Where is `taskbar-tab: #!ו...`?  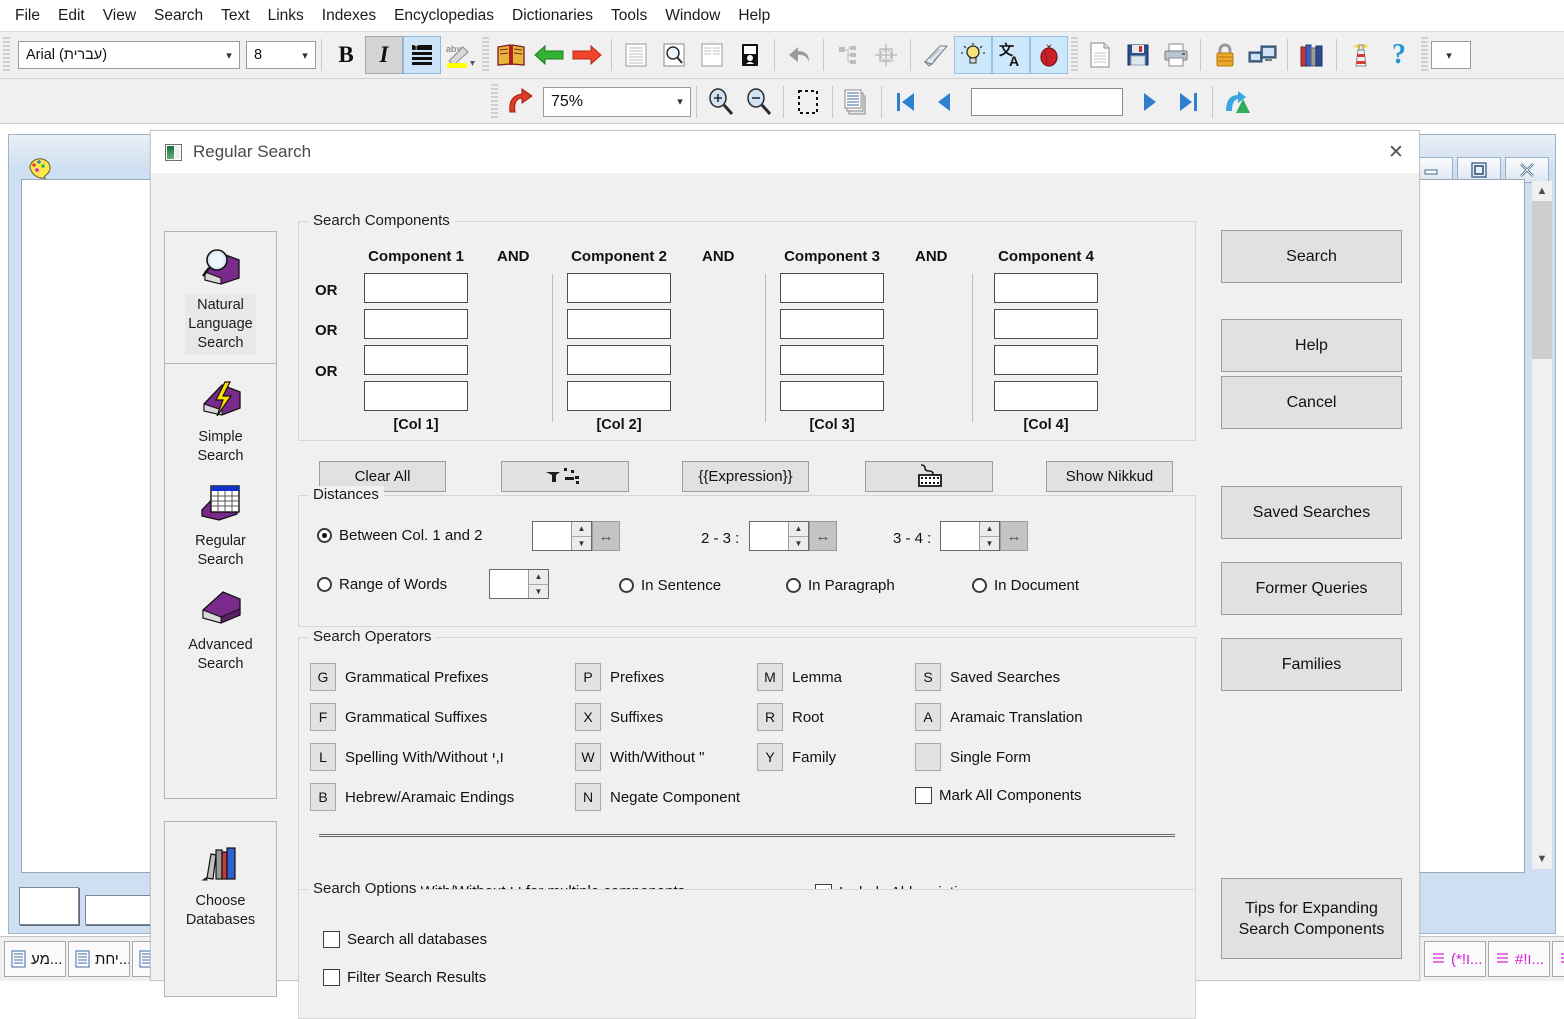 taskbar-tab: #!ו... is located at coordinates (1519, 959).